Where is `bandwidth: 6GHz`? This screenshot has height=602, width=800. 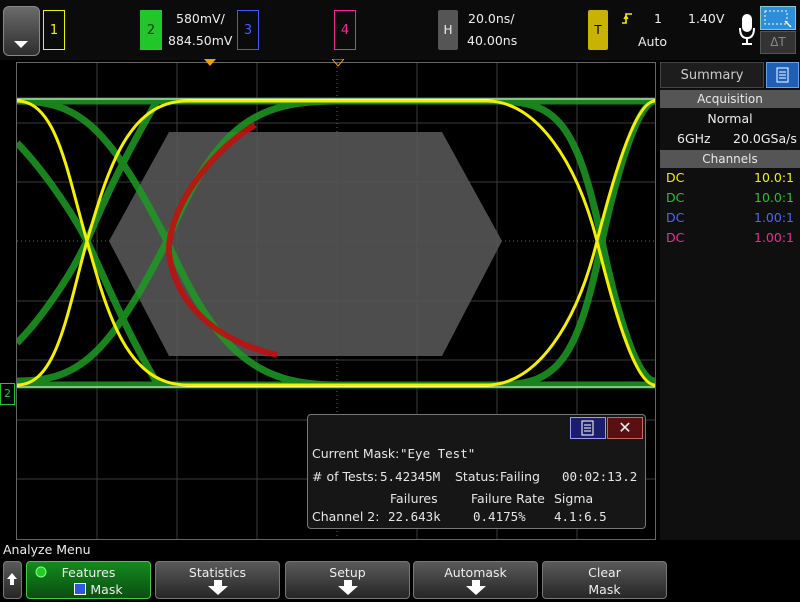
bandwidth: 6GHz is located at coordinates (694, 138).